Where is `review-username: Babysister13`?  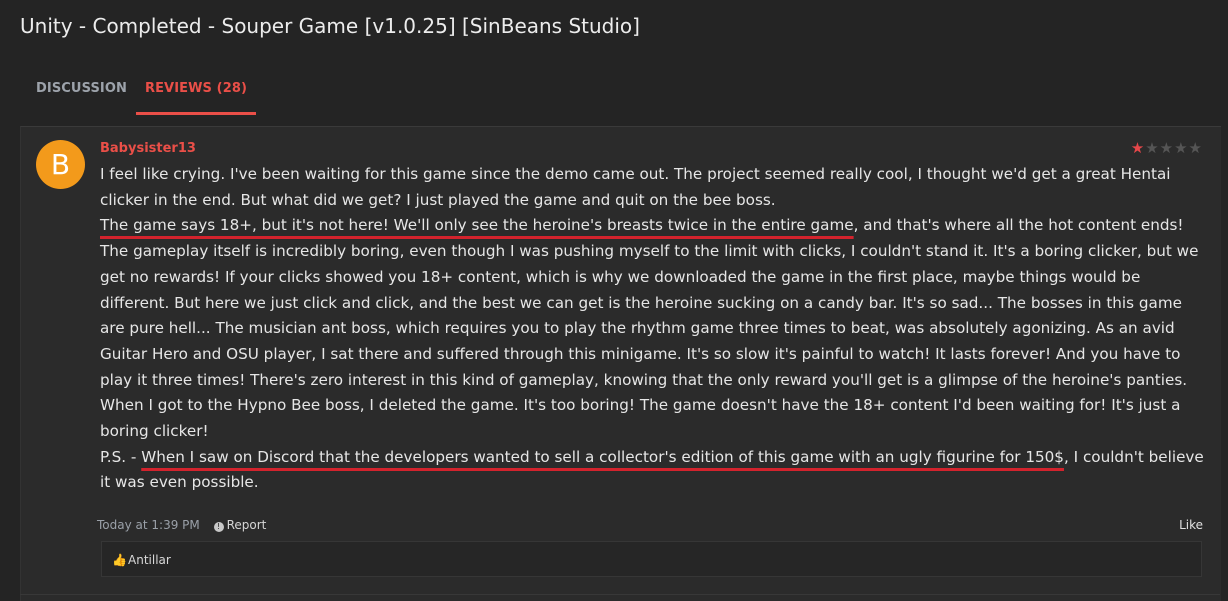
review-username: Babysister13 is located at coordinates (148, 148).